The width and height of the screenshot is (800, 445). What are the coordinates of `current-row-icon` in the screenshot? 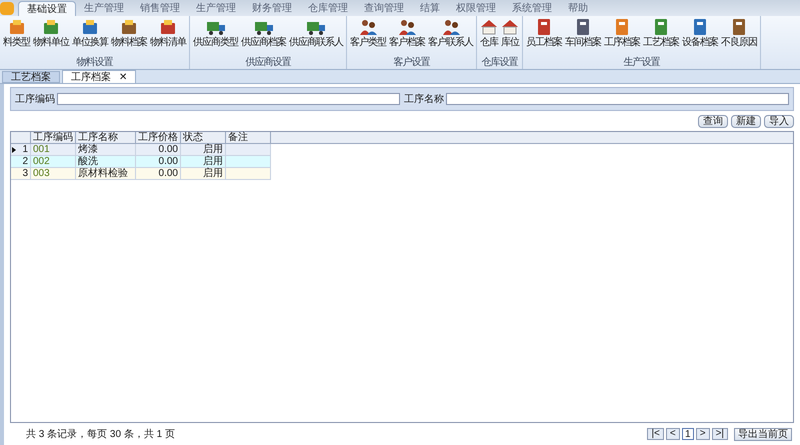 It's located at (14, 149).